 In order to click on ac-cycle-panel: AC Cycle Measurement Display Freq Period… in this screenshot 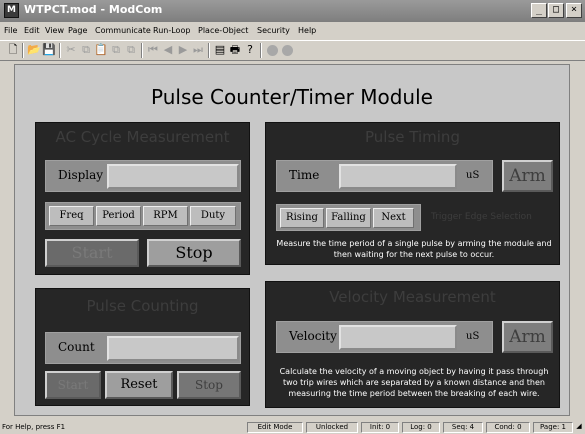, I will do `click(142, 198)`.